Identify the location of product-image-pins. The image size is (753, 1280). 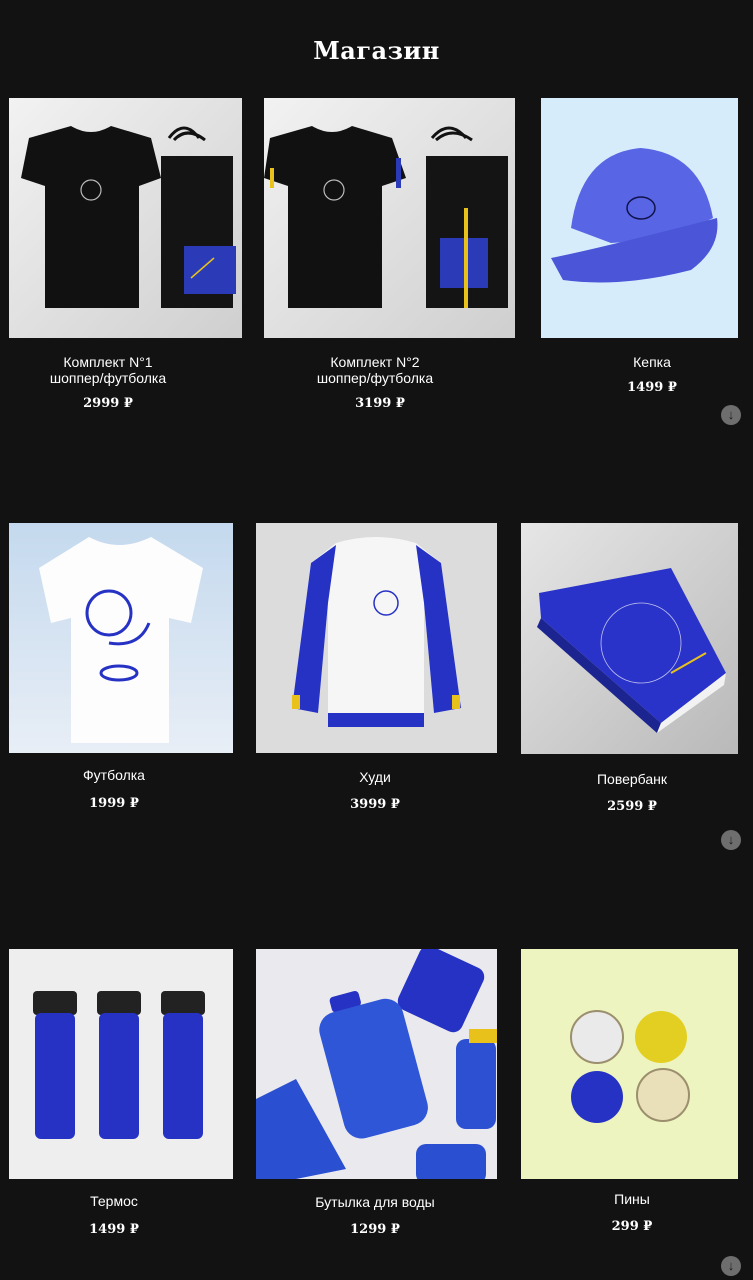
(629, 1064).